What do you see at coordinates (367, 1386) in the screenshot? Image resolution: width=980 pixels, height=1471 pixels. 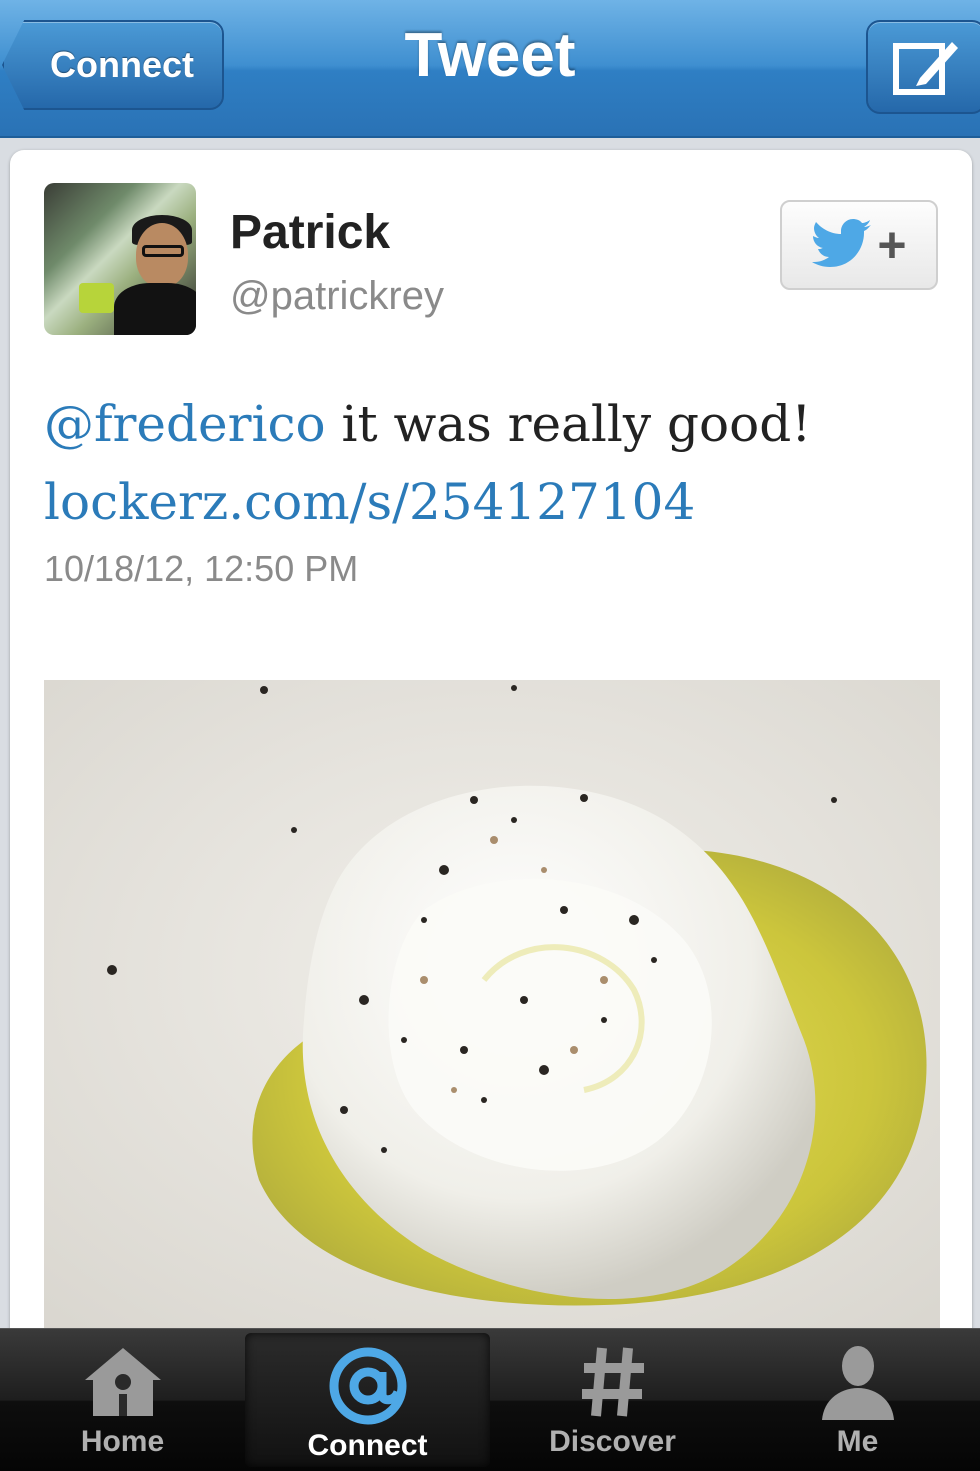 I see `at-icon` at bounding box center [367, 1386].